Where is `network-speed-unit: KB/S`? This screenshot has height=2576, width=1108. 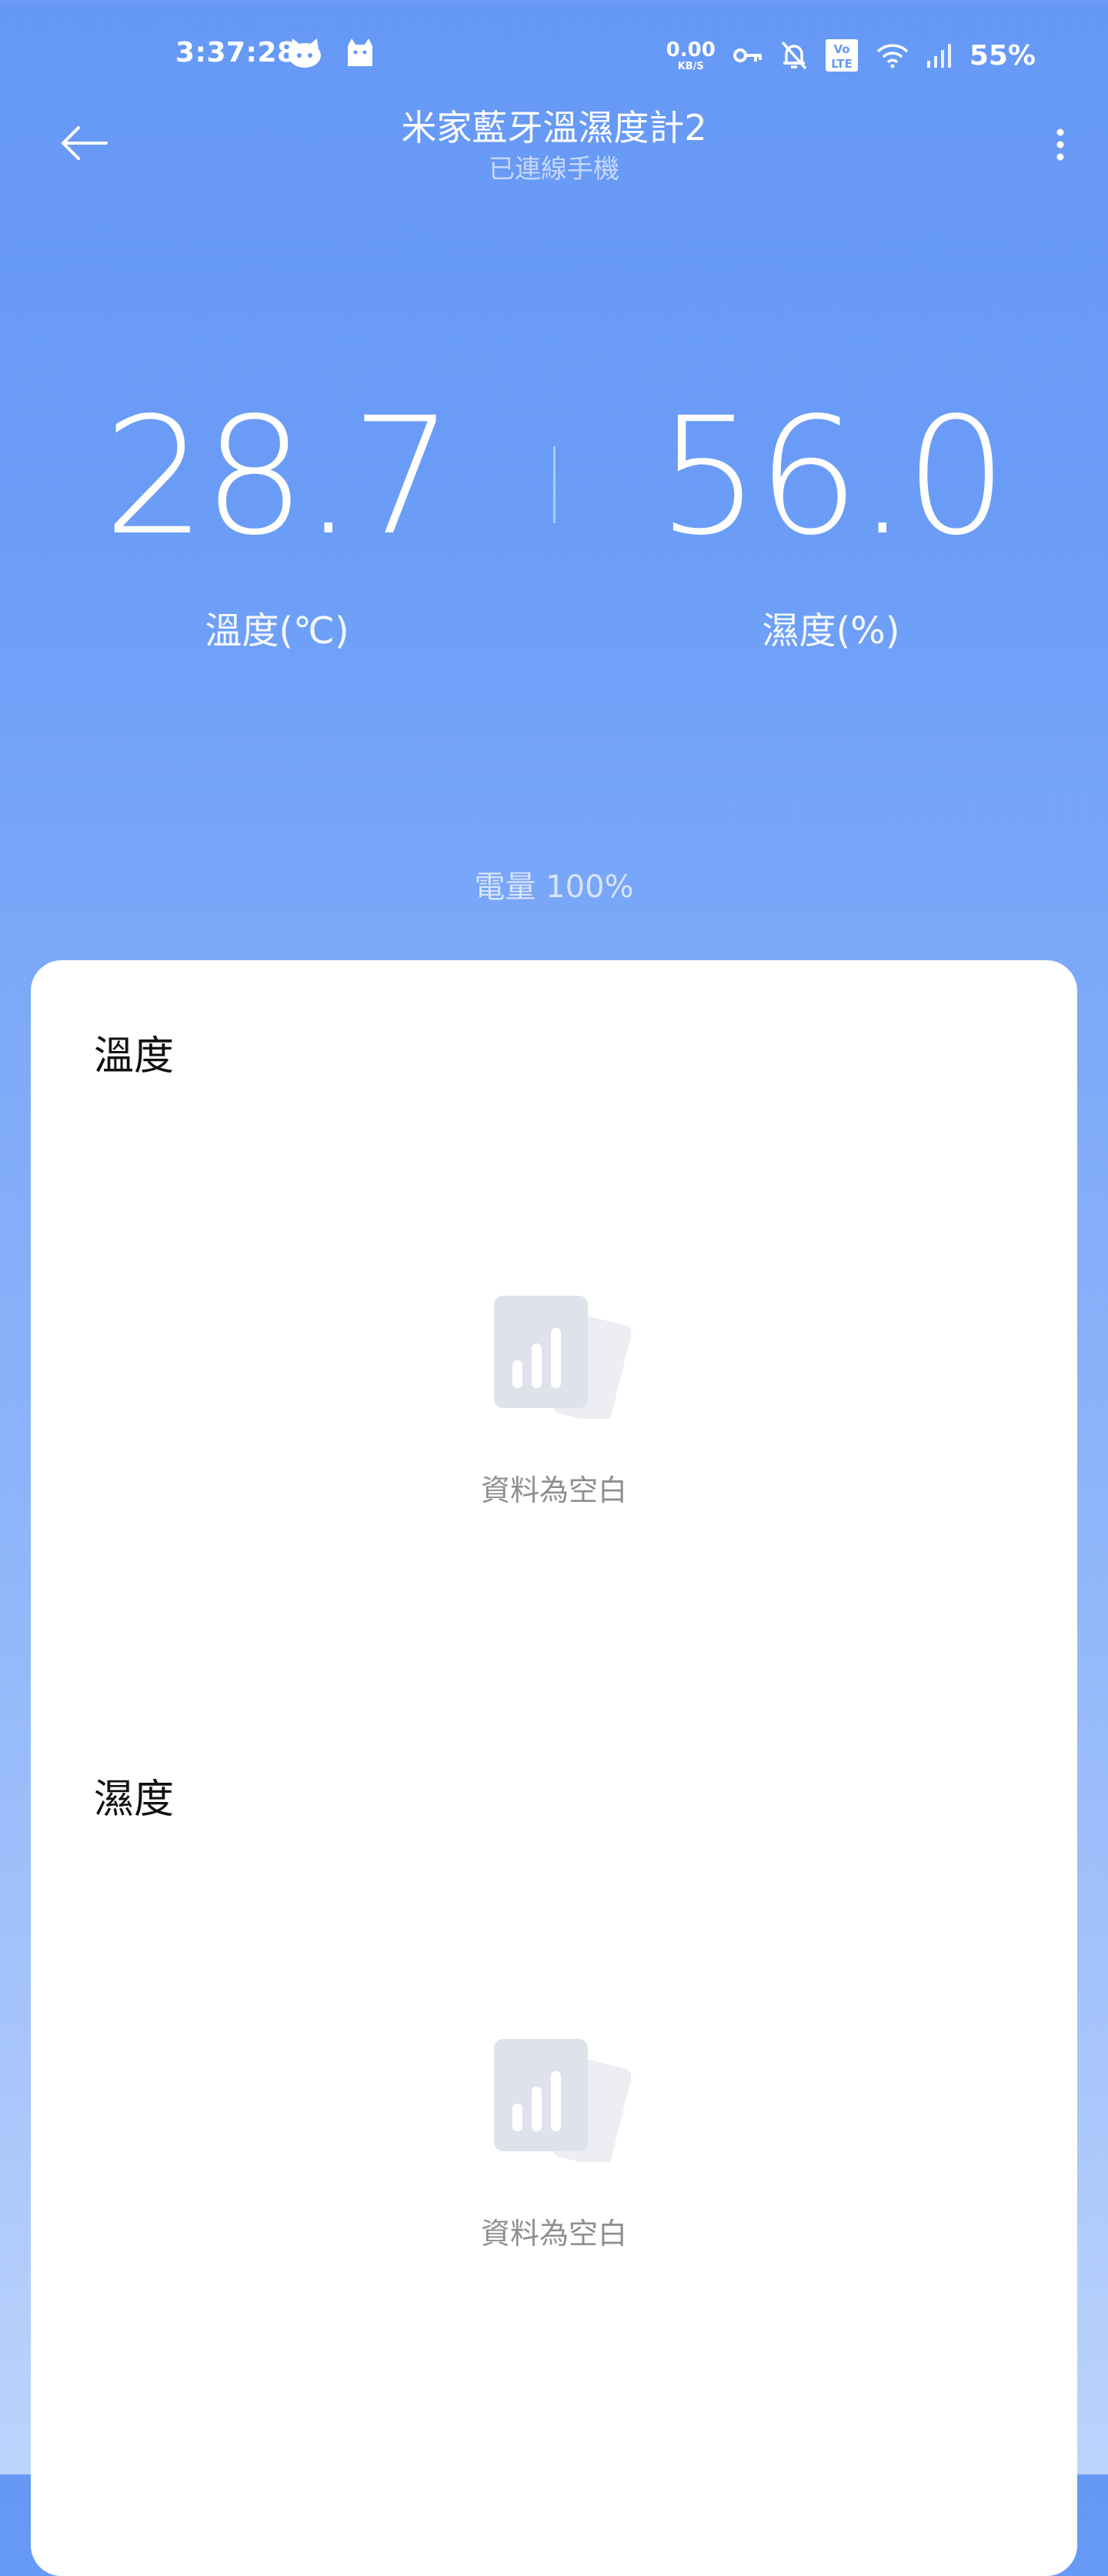 network-speed-unit: KB/S is located at coordinates (691, 66).